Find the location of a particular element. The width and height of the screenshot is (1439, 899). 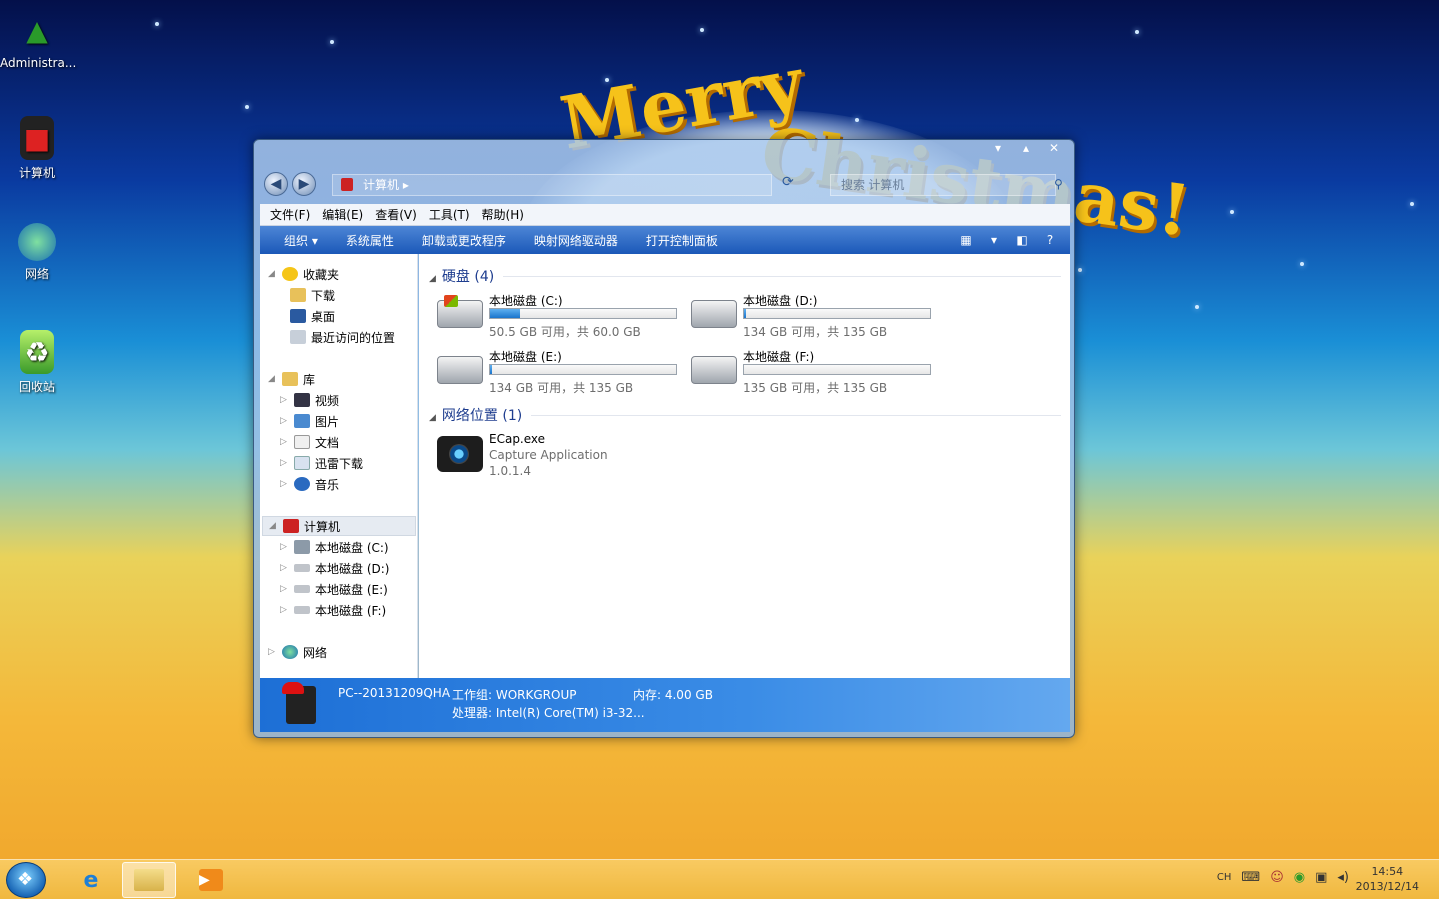

drive-name: 本地磁盘 (F:) is located at coordinates (779, 357).